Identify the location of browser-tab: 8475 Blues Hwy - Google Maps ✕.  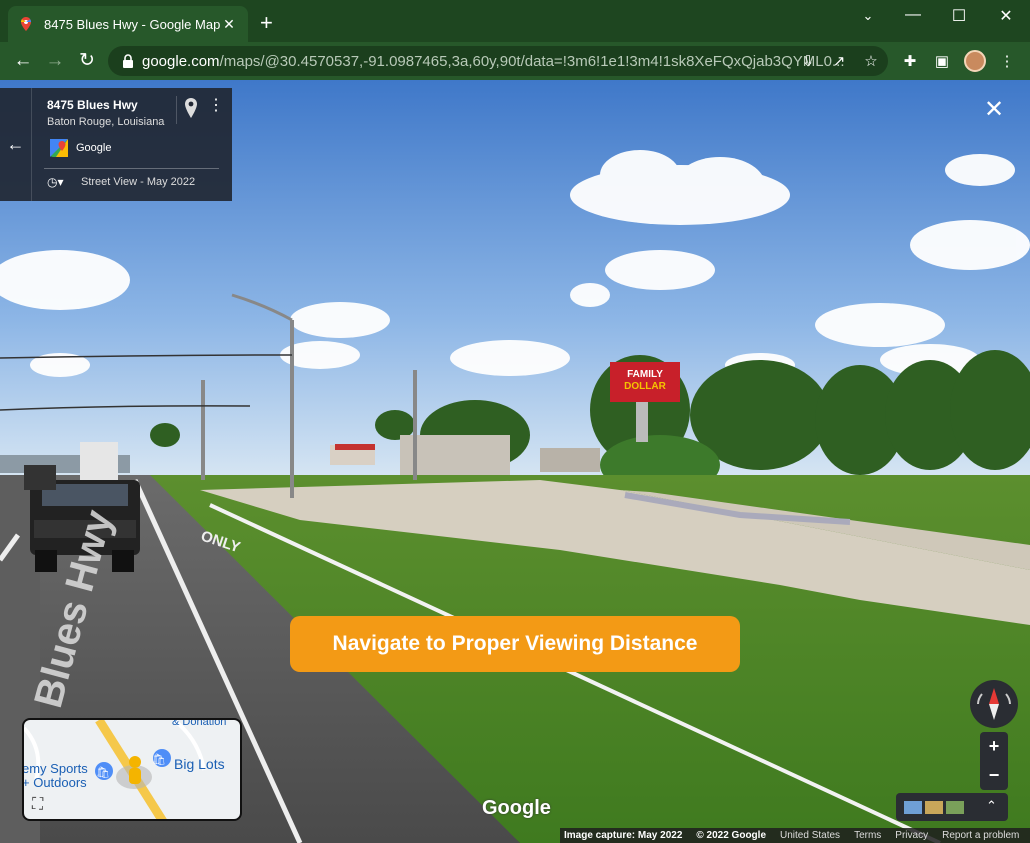
(128, 24).